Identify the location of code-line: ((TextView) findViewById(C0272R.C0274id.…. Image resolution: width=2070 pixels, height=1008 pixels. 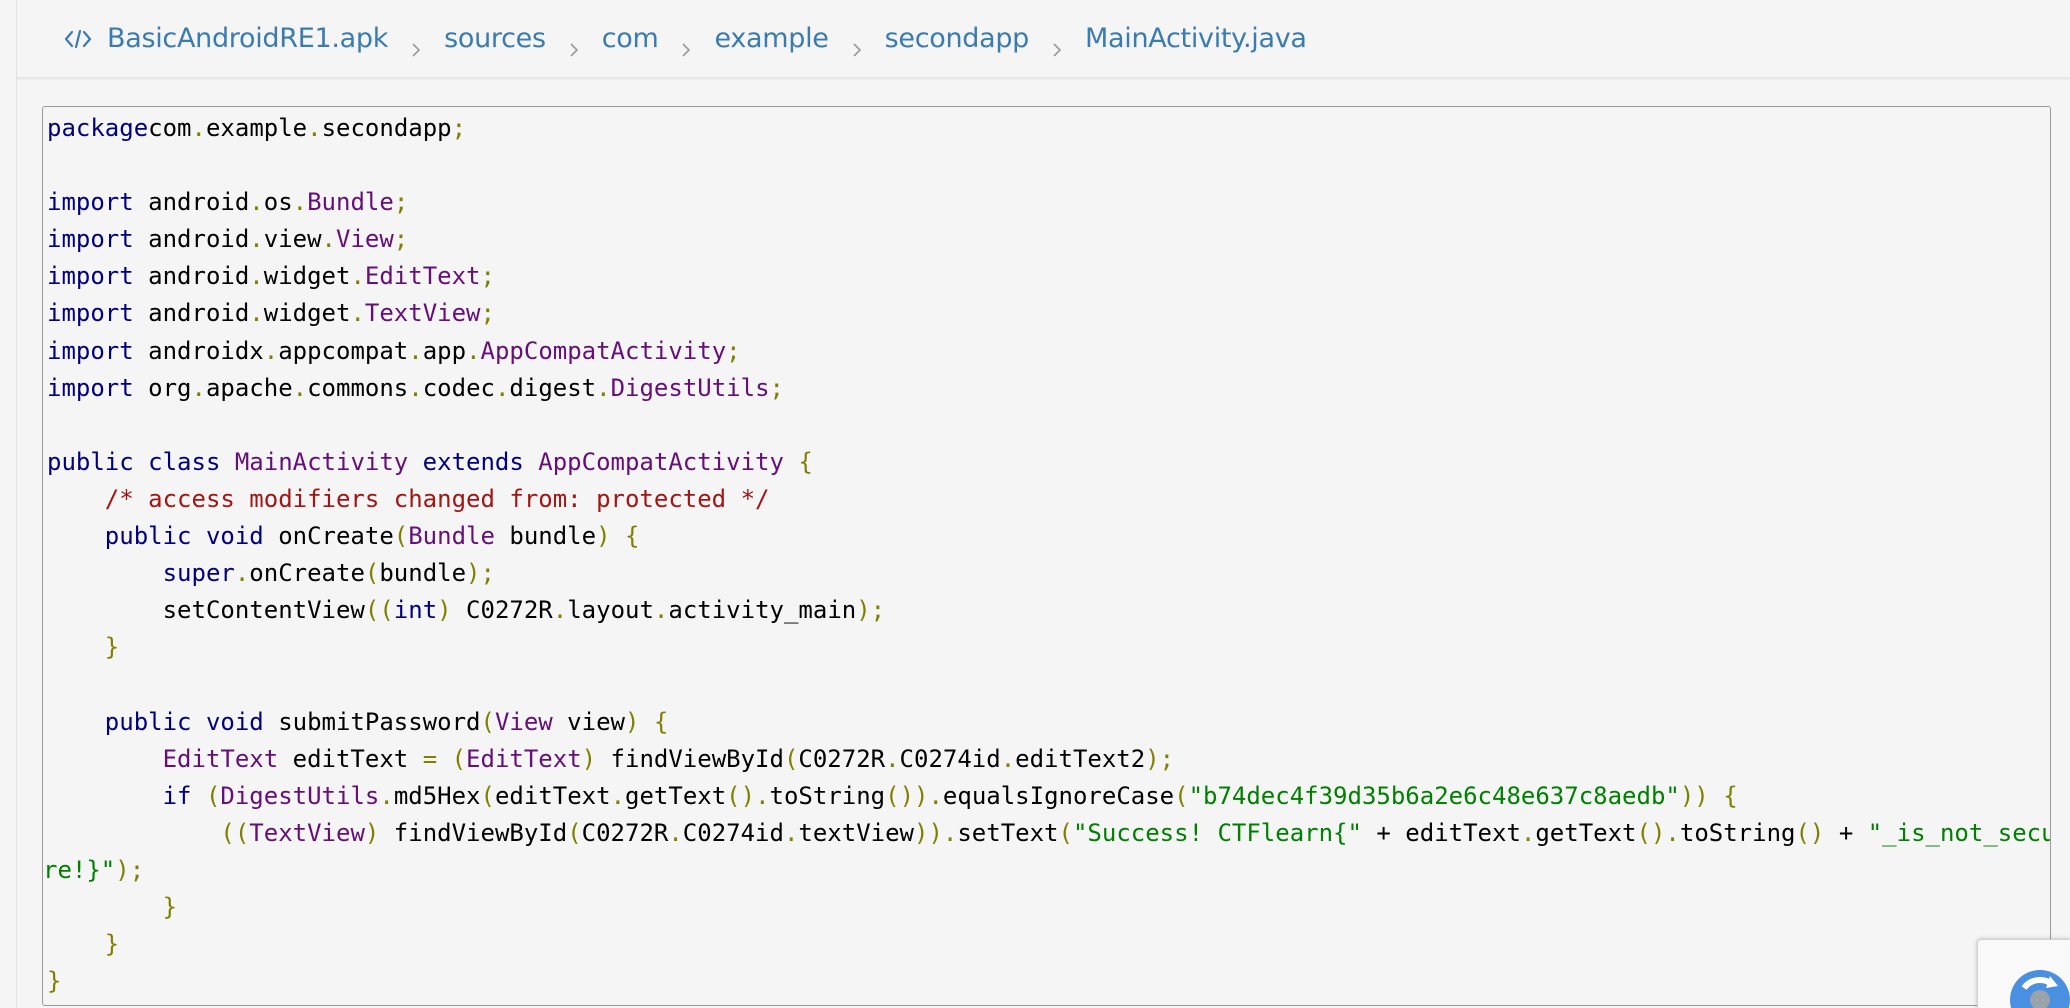
(1048, 833).